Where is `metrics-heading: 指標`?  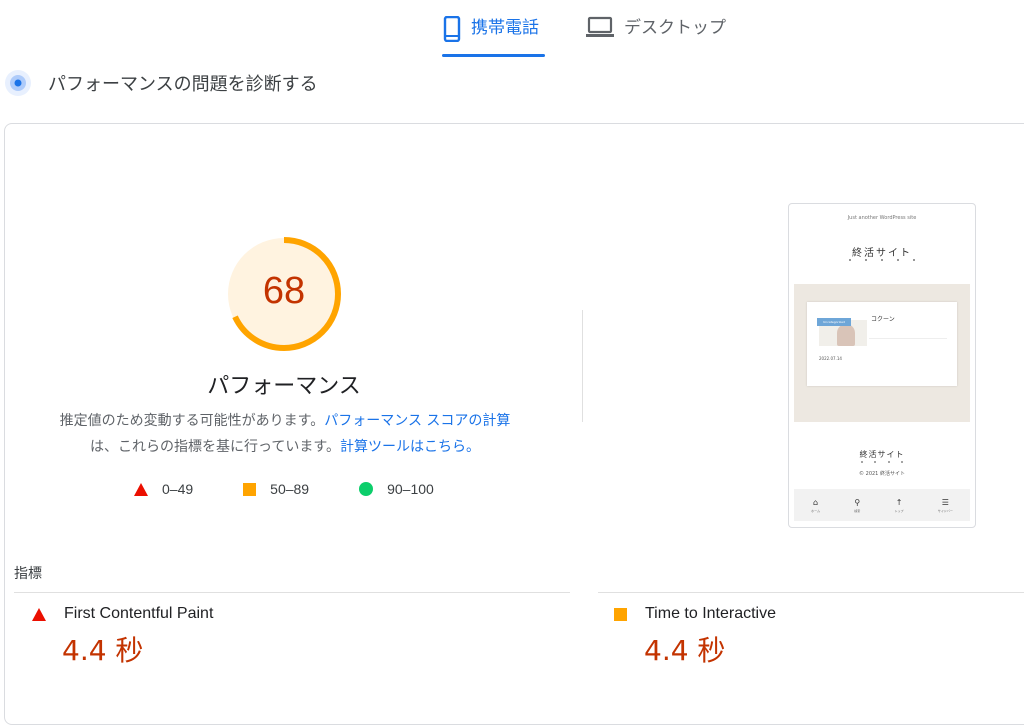
metrics-heading: 指標 is located at coordinates (28, 574).